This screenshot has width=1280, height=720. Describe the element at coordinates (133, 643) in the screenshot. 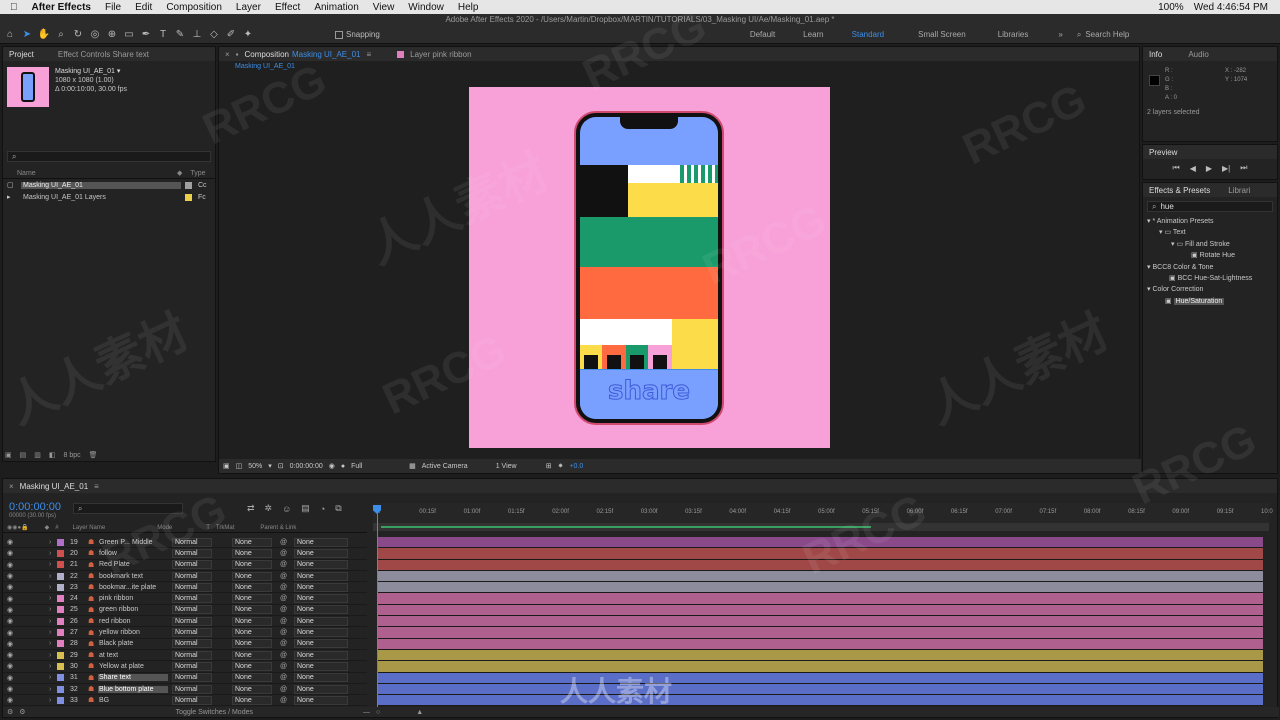

I see `layer-name: Black plate` at that location.